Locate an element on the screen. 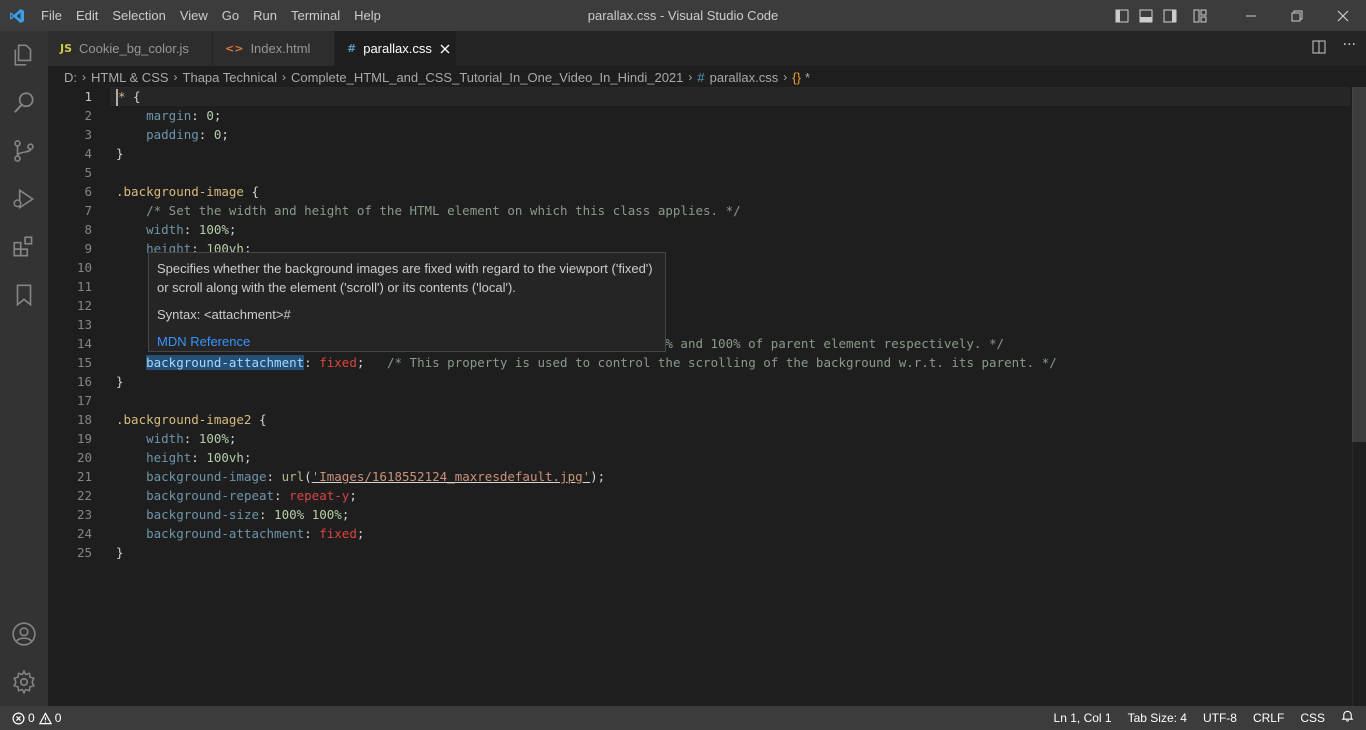 The height and width of the screenshot is (730, 1366). line-number: 19 is located at coordinates (84, 438).